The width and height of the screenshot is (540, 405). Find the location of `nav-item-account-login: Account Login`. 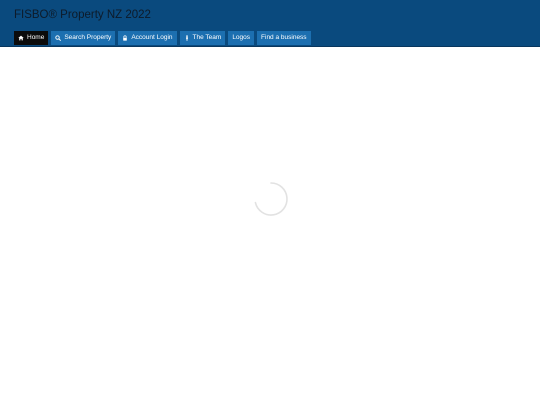

nav-item-account-login: Account Login is located at coordinates (147, 38).